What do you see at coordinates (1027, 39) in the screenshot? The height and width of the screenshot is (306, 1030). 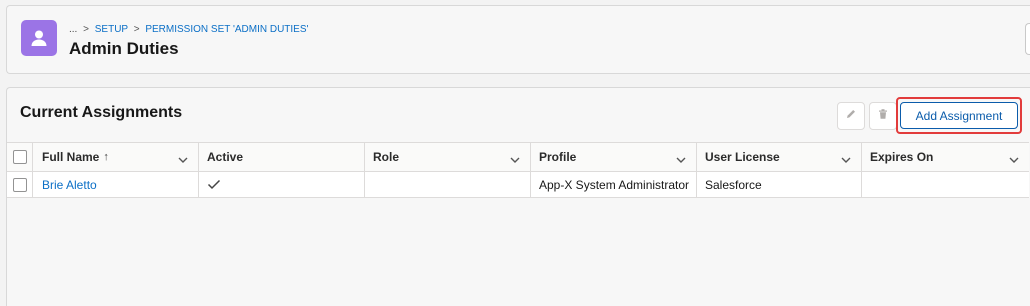 I see `header-action-button` at bounding box center [1027, 39].